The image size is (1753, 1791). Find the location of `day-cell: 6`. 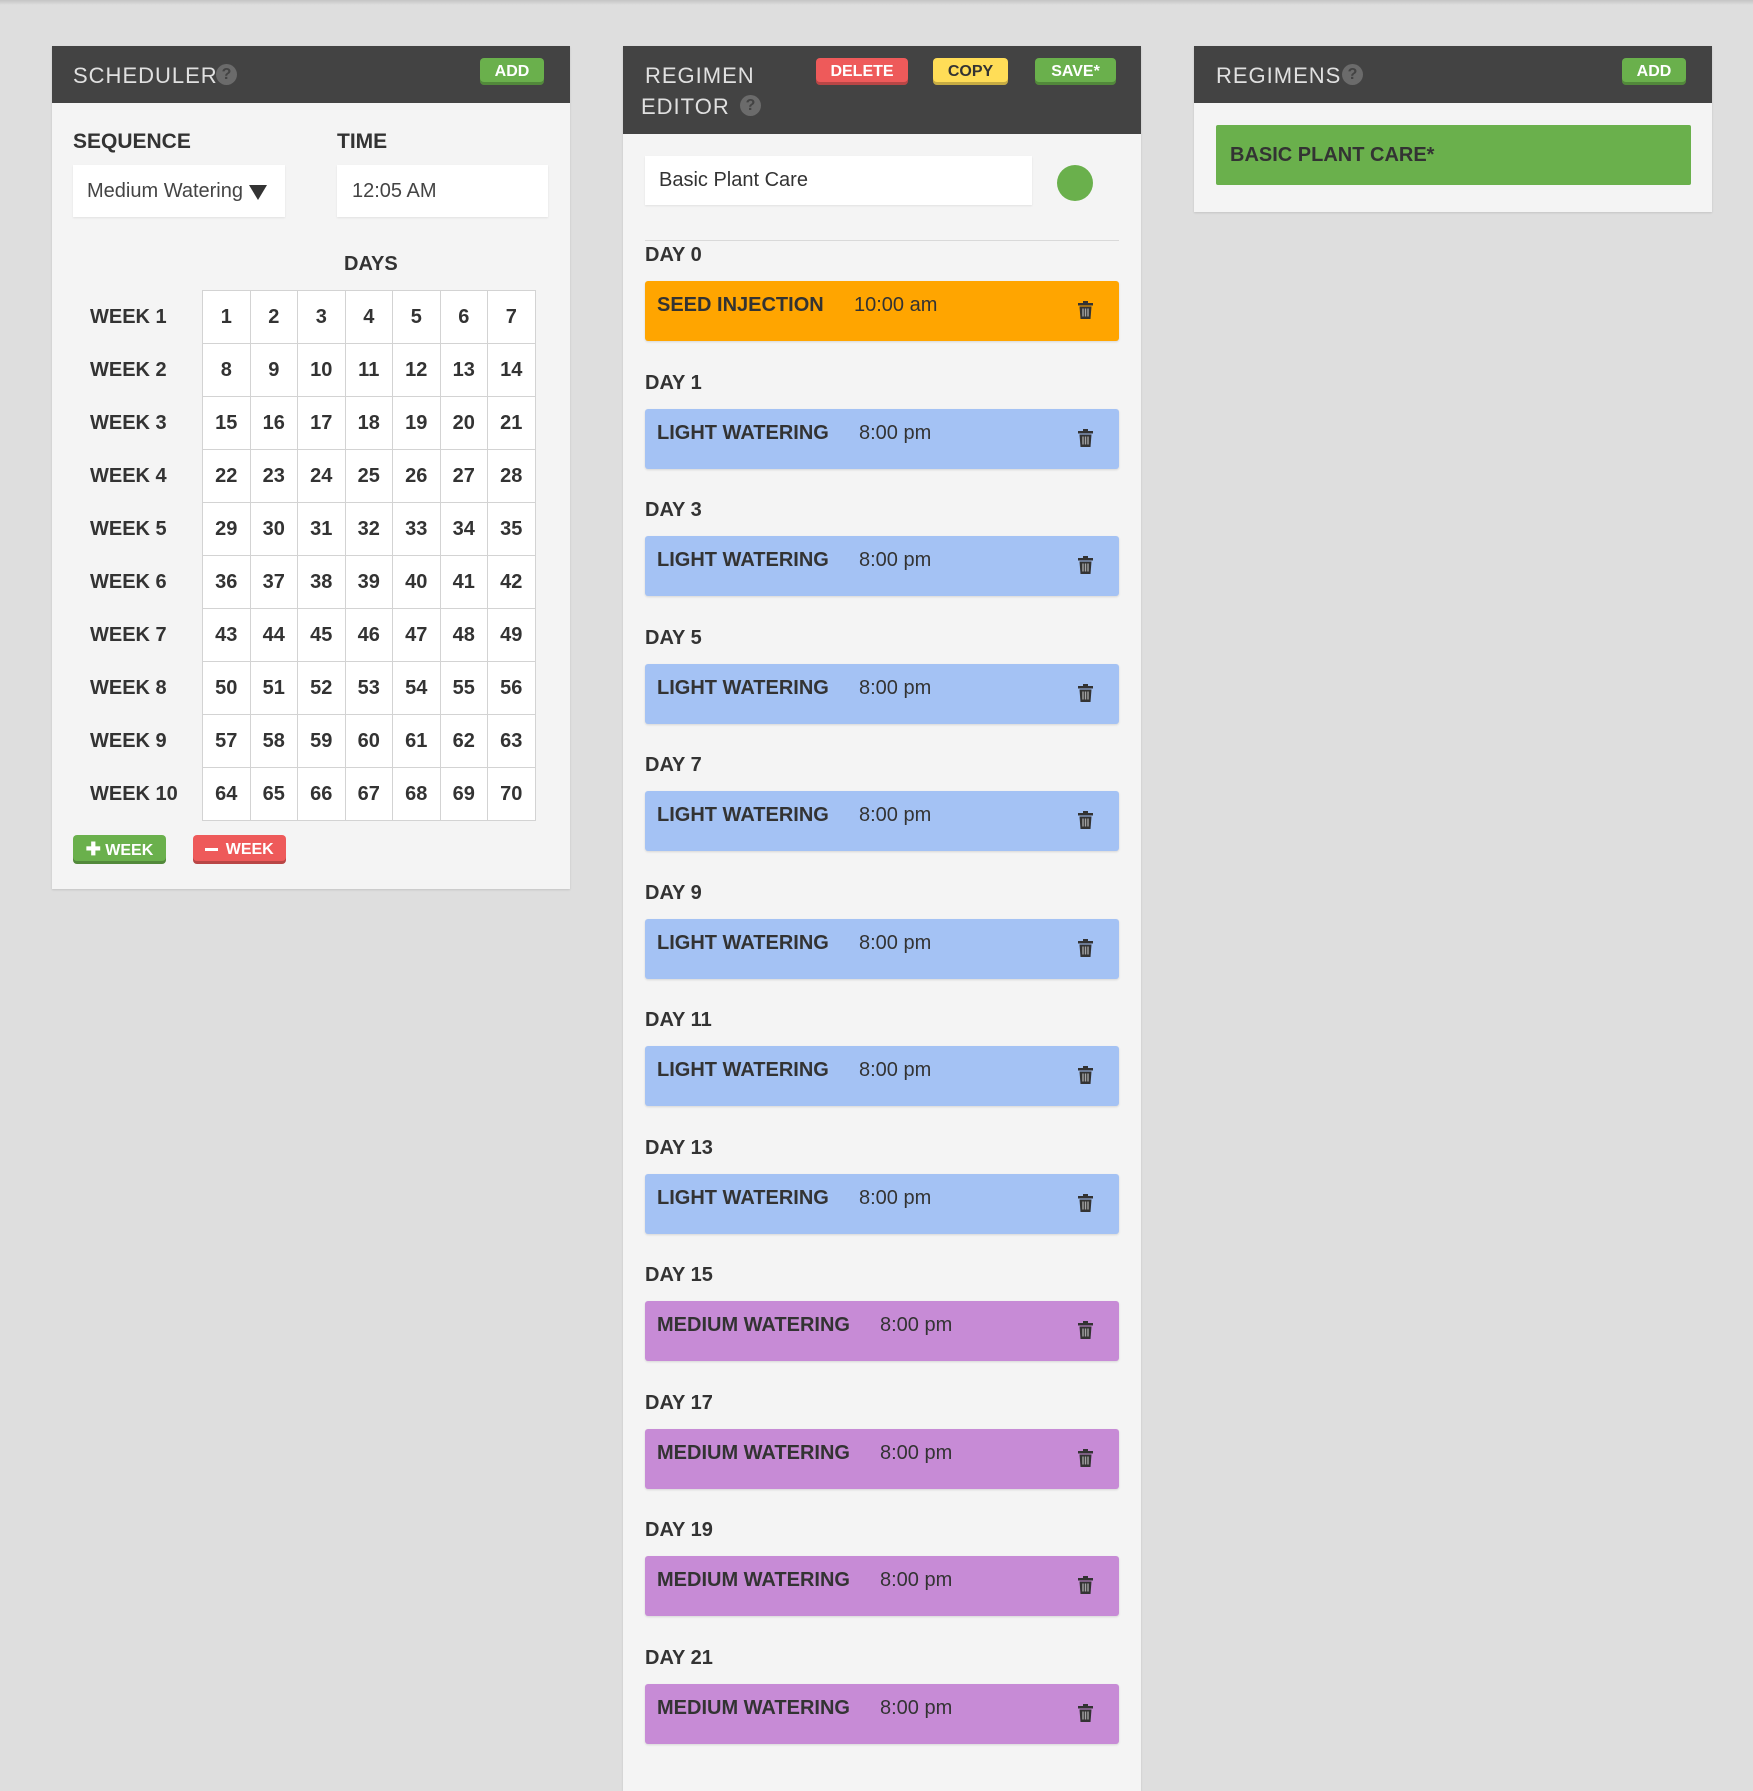

day-cell: 6 is located at coordinates (463, 317).